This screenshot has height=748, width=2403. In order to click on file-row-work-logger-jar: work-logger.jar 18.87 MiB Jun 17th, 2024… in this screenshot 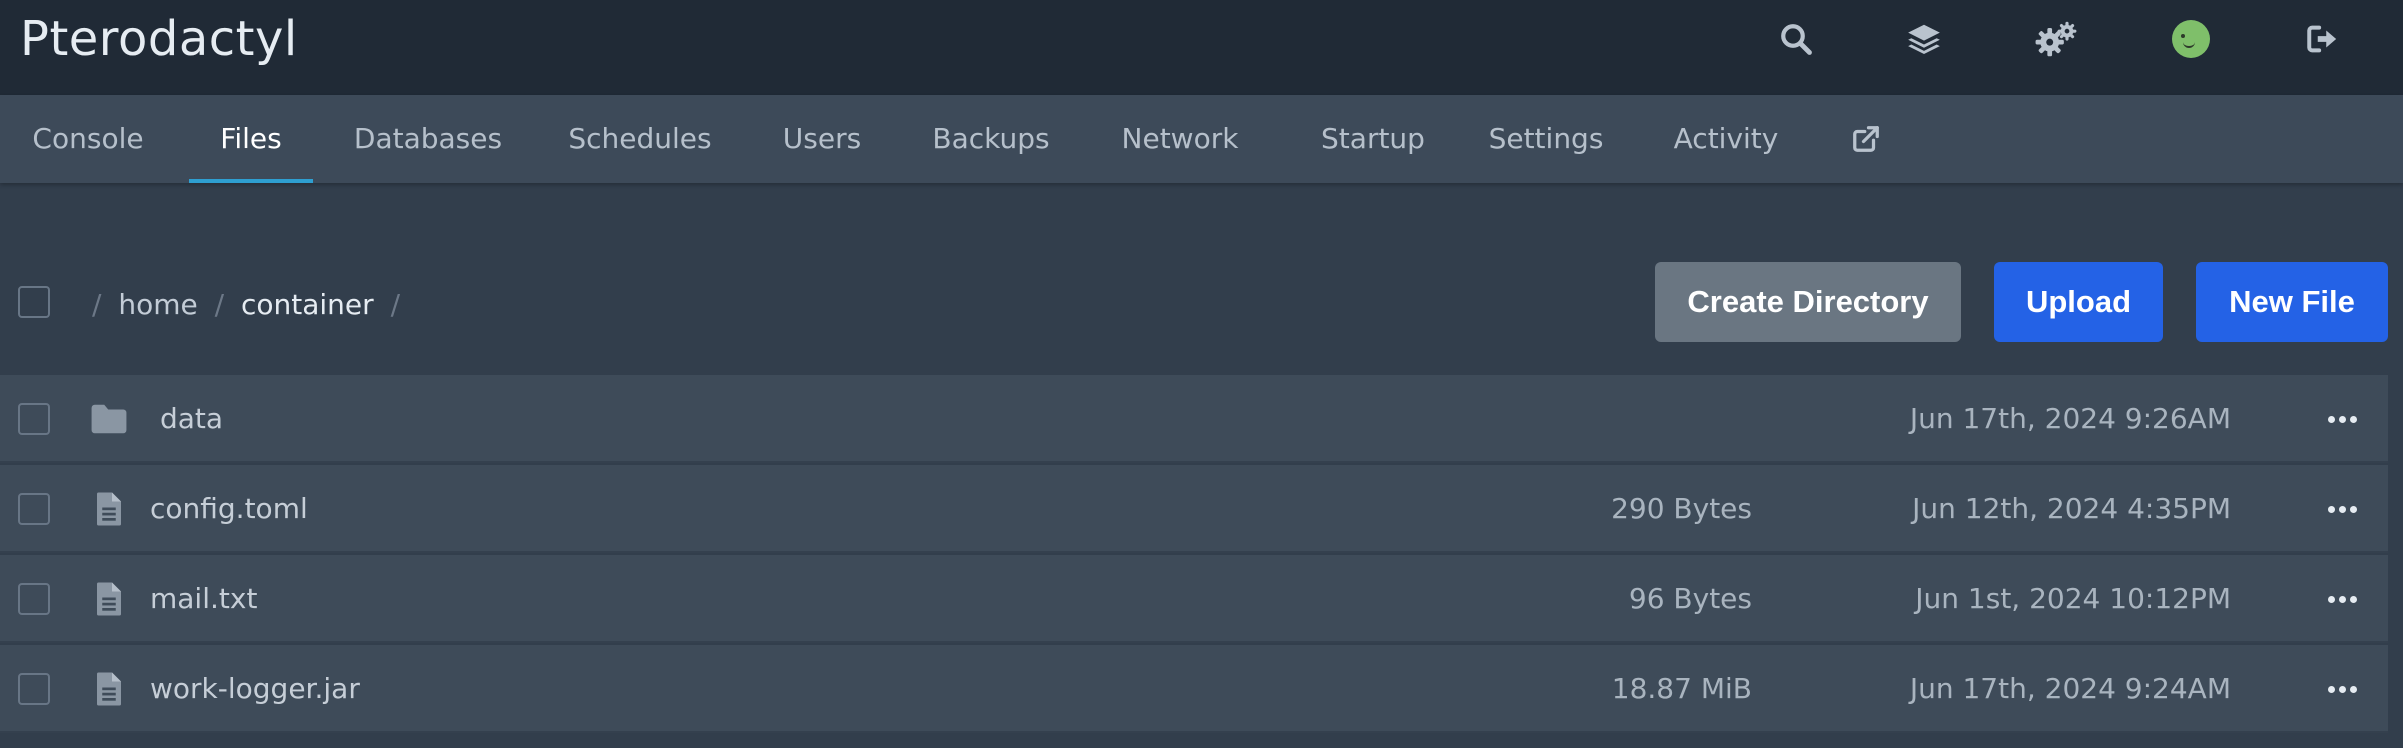, I will do `click(1194, 689)`.